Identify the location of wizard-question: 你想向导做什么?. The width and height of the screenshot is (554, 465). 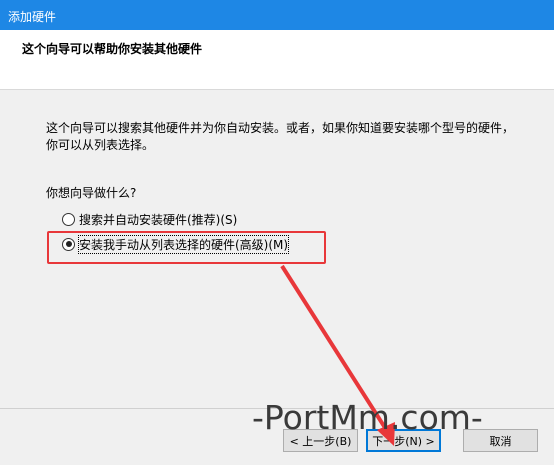
(91, 193).